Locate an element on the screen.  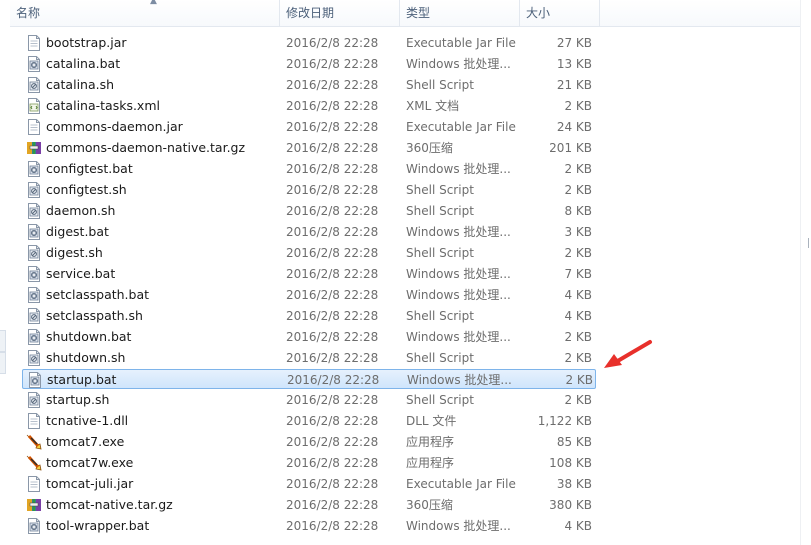
file-size: 380 KB is located at coordinates (570, 505).